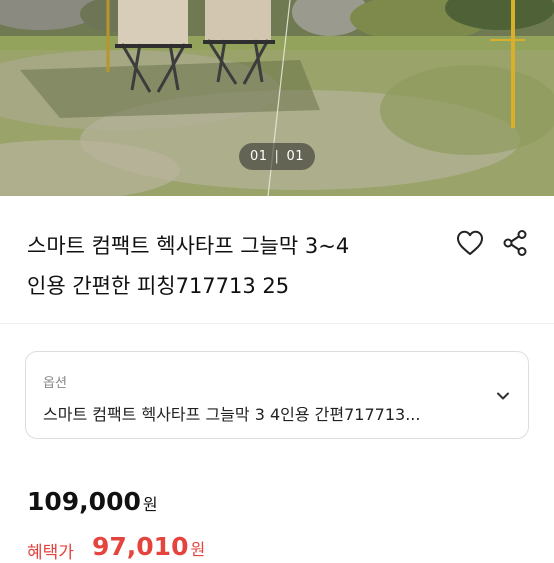 The width and height of the screenshot is (554, 563). Describe the element at coordinates (259, 156) in the screenshot. I see `pager-current: 01` at that location.